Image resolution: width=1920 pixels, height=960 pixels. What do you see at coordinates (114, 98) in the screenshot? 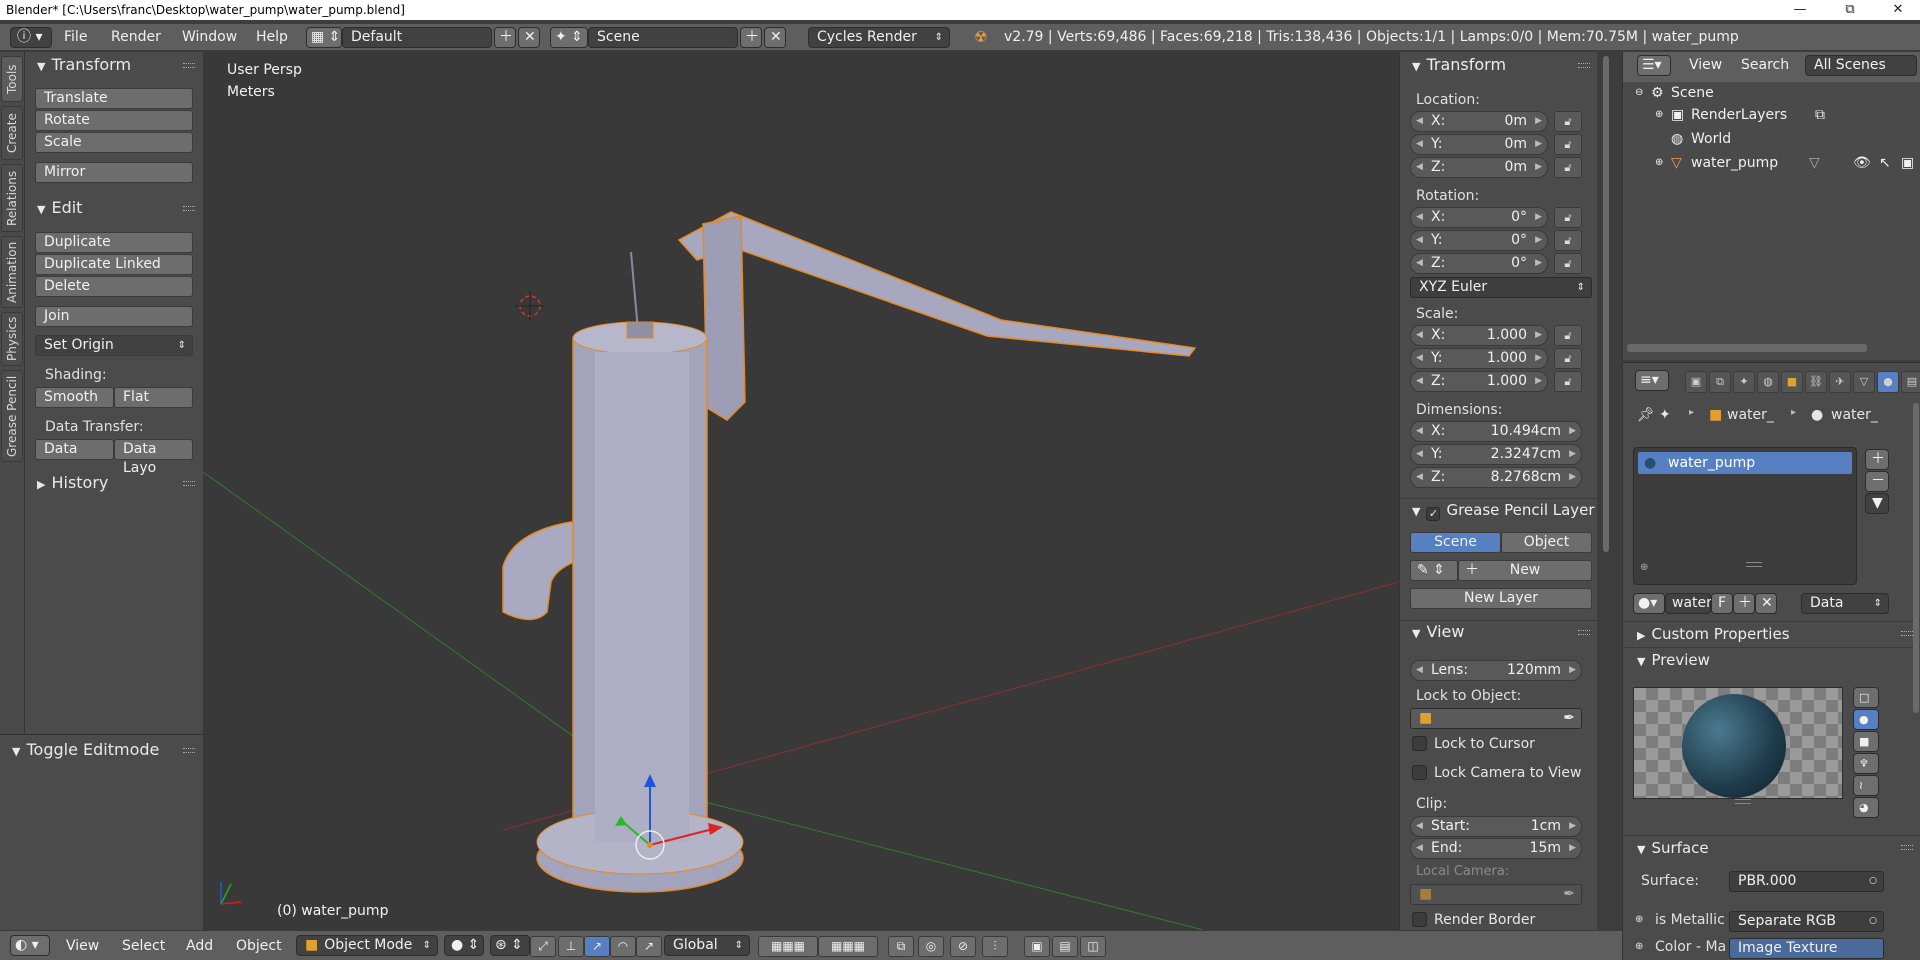
I see `translate-button: Translate` at bounding box center [114, 98].